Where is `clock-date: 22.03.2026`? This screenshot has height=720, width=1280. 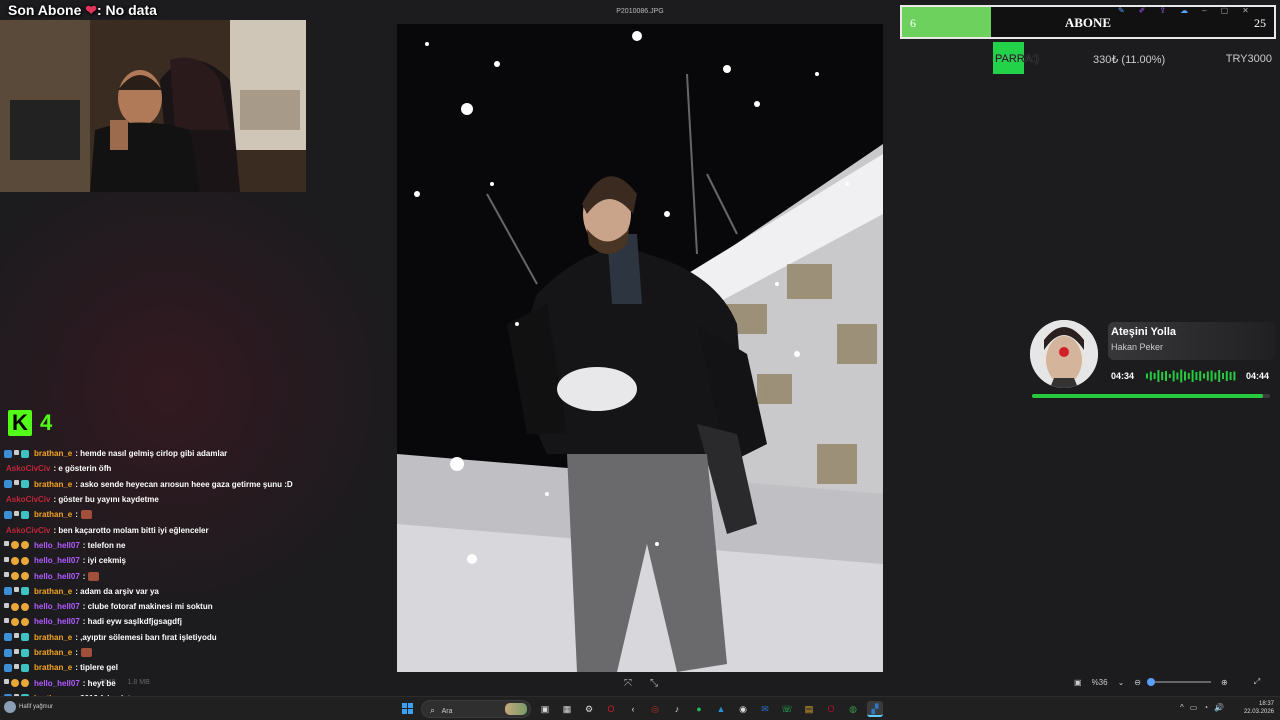
clock-date: 22.03.2026 is located at coordinates (1258, 712).